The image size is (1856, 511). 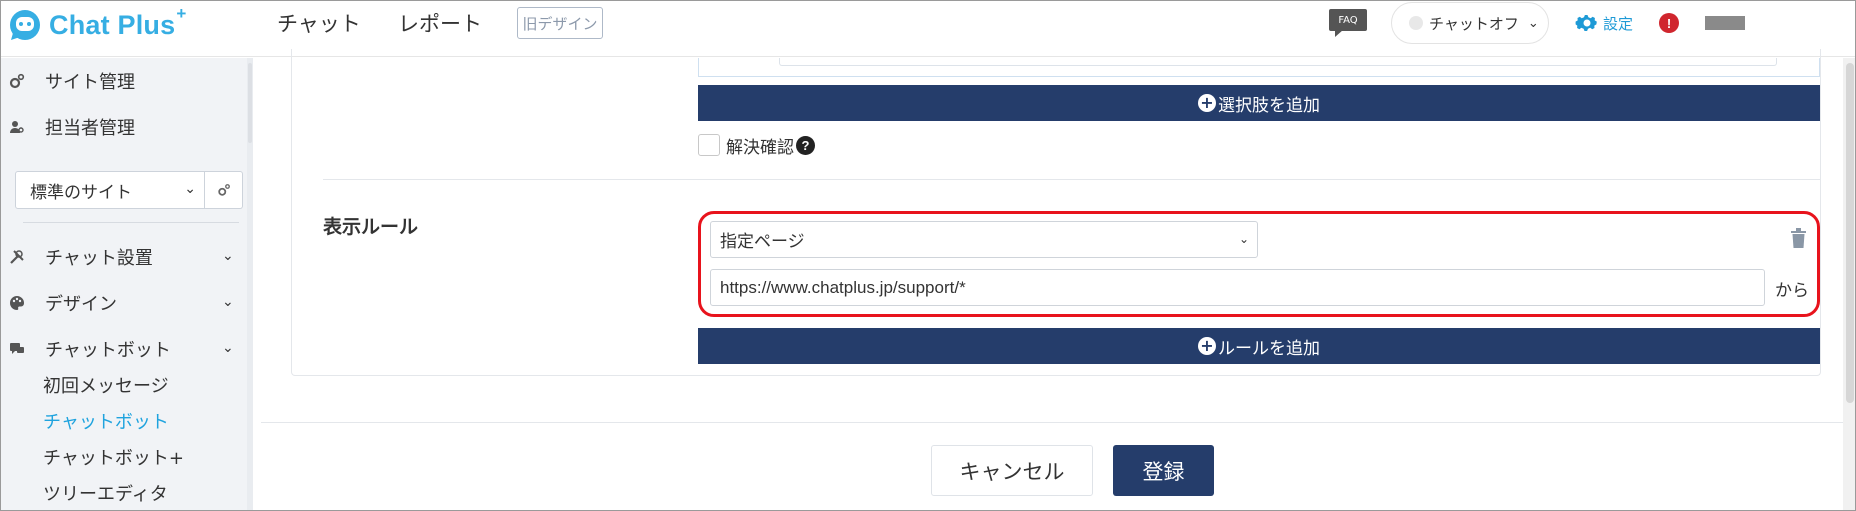 I want to click on sidebar-subitem-first-message: 初回メッセージ, so click(x=106, y=385).